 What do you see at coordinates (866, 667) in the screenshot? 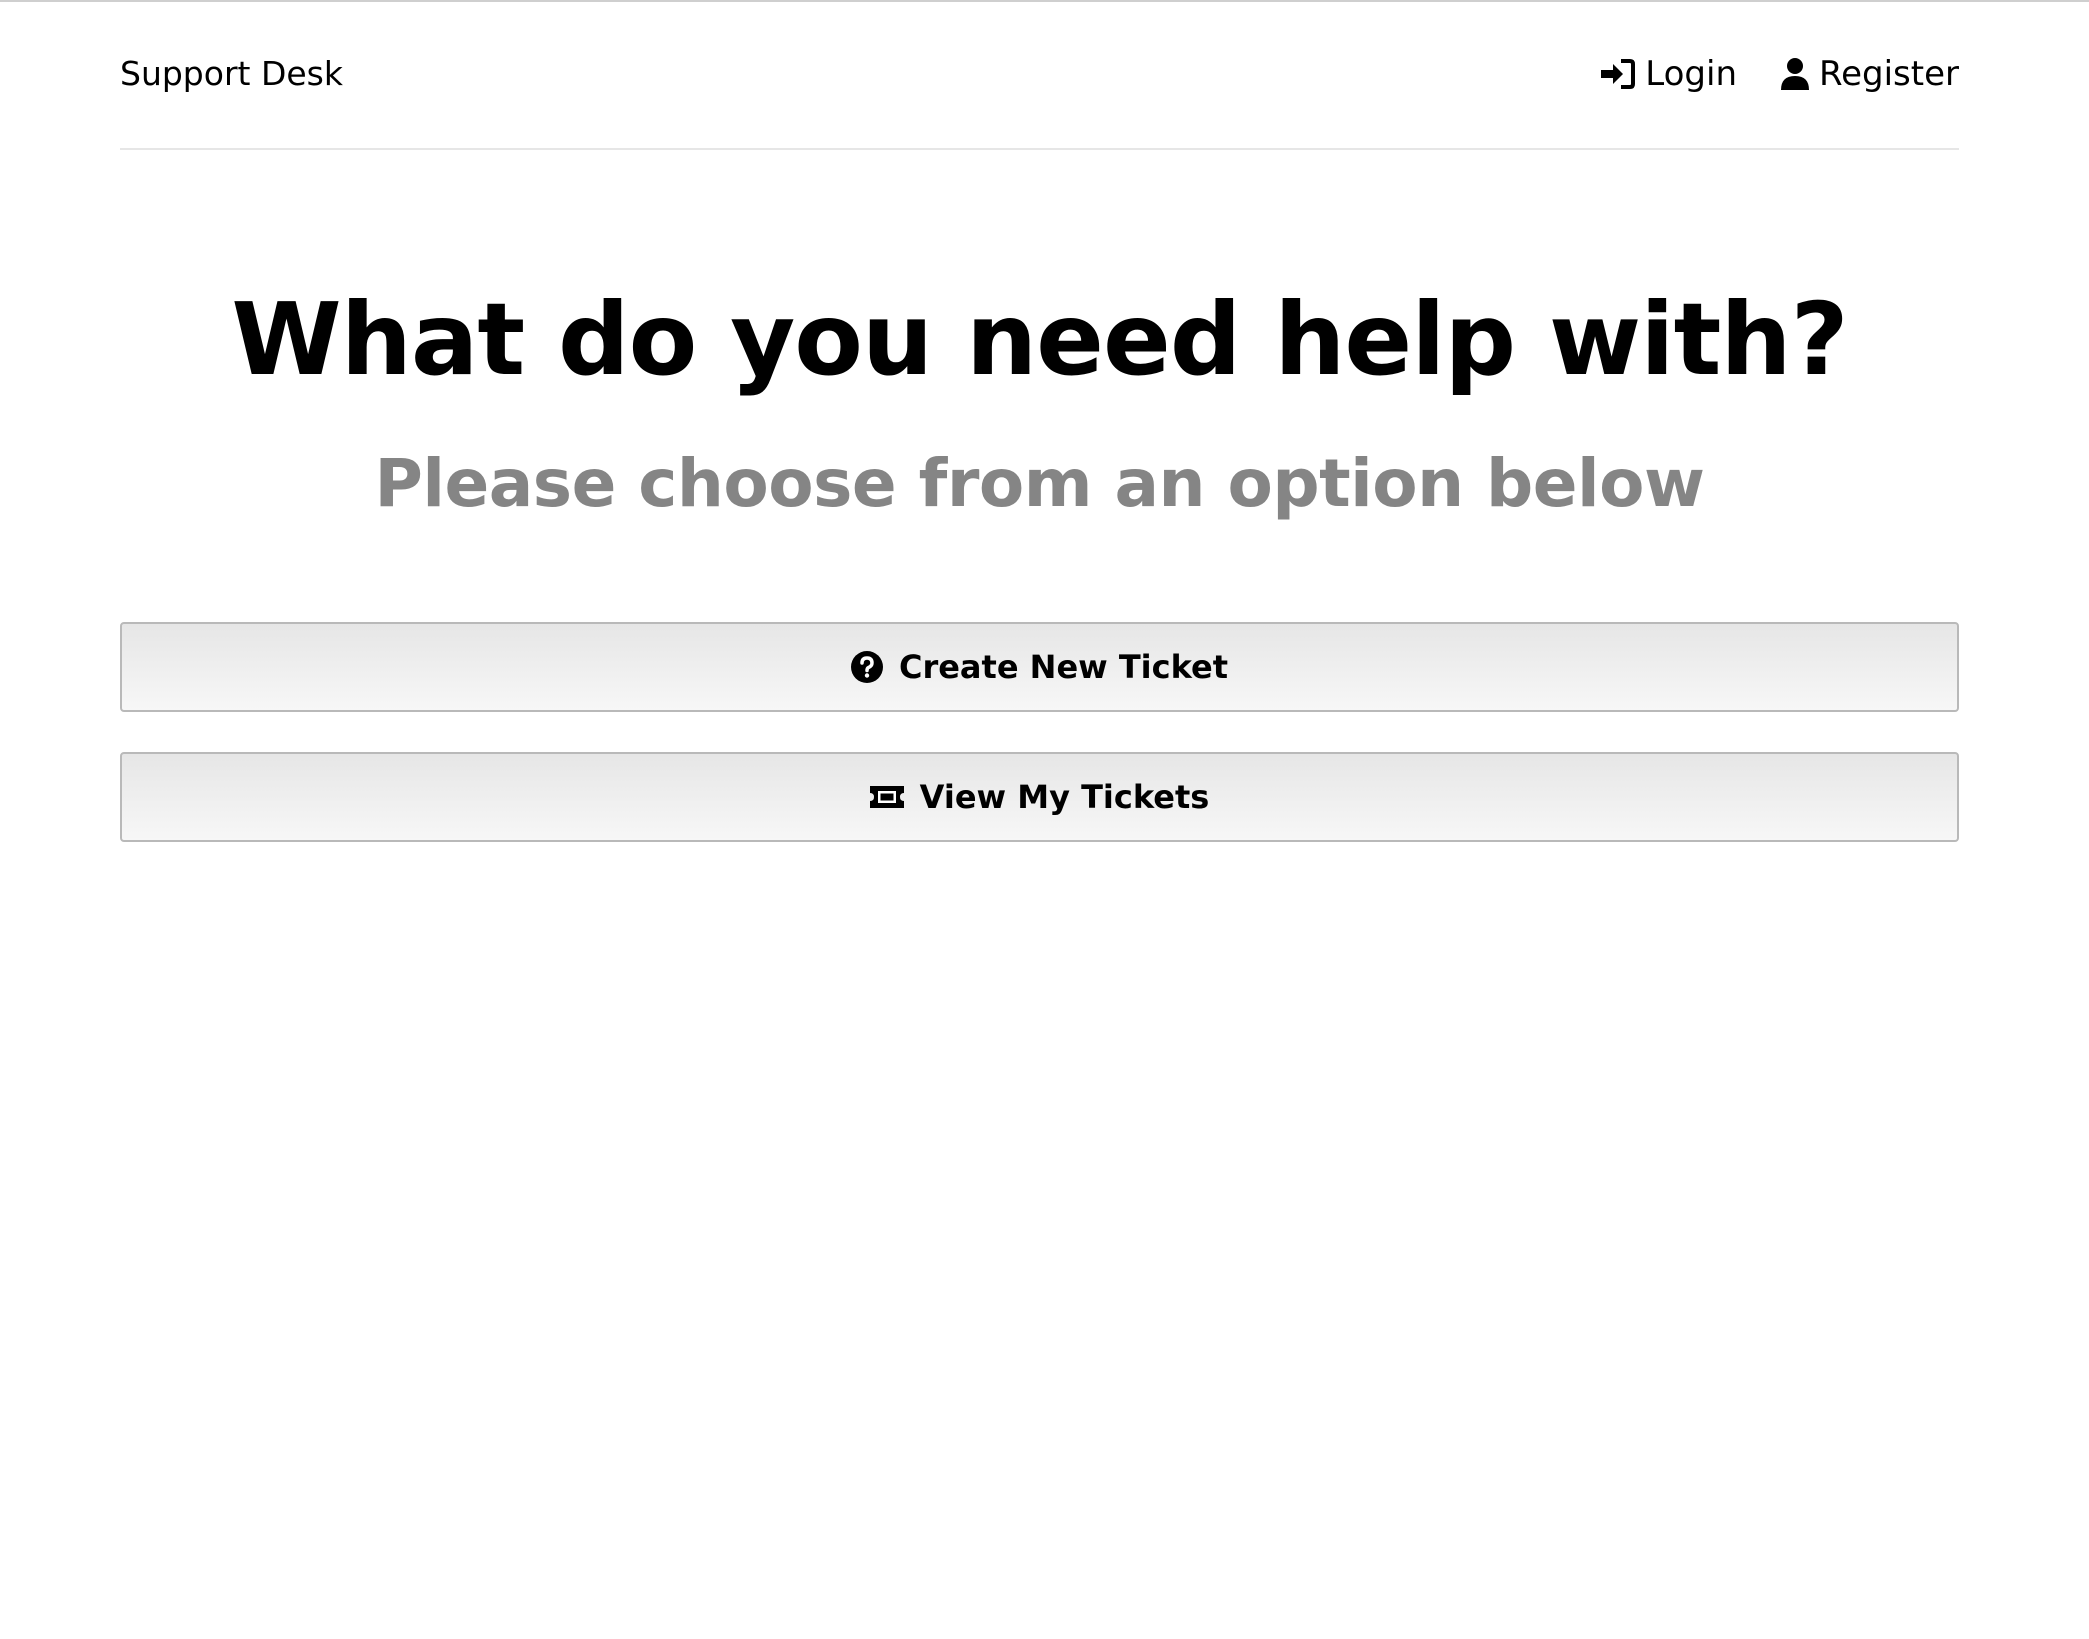
I see `question-circle-icon` at bounding box center [866, 667].